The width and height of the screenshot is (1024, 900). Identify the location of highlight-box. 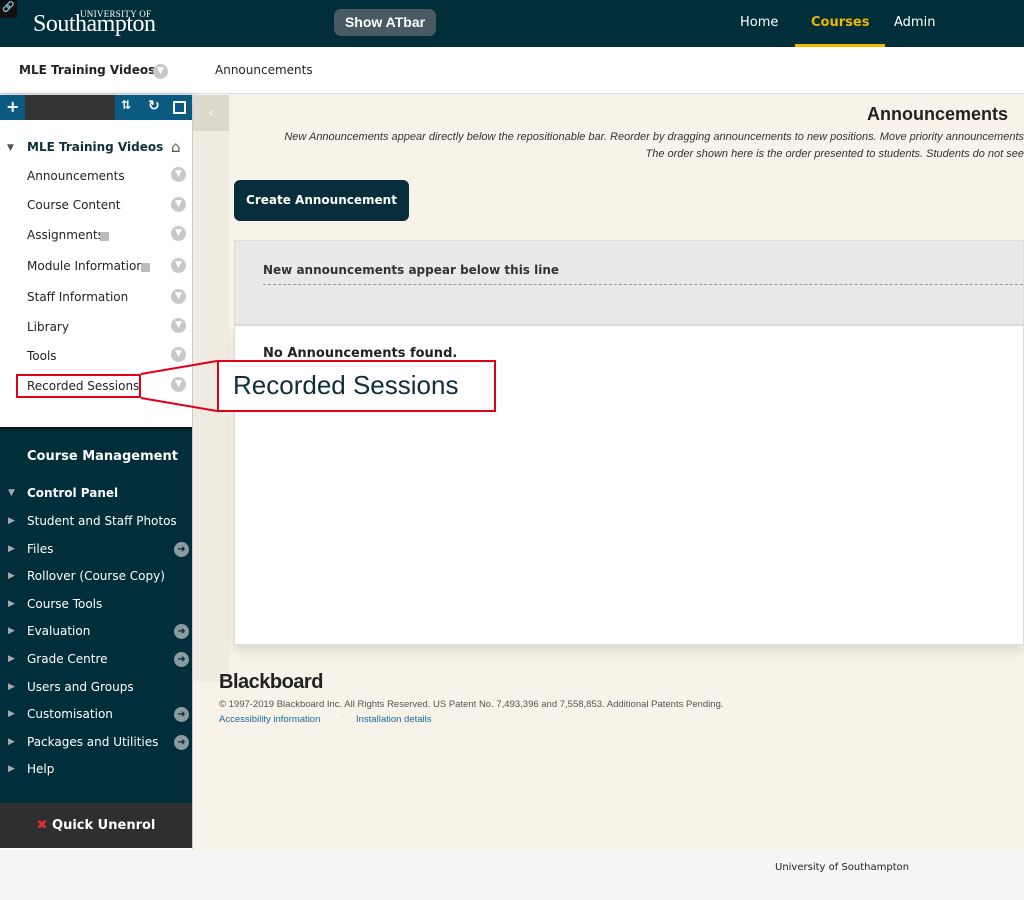
(78, 386).